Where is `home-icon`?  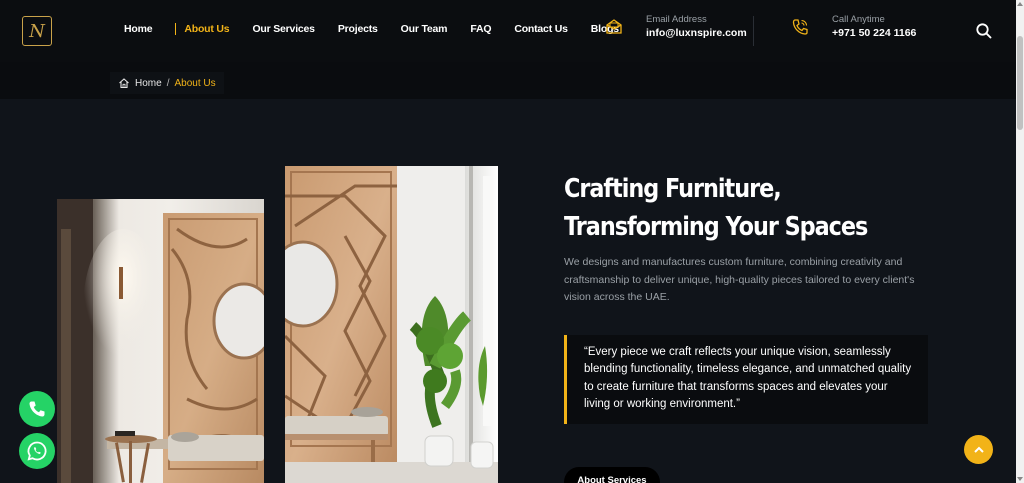 home-icon is located at coordinates (124, 83).